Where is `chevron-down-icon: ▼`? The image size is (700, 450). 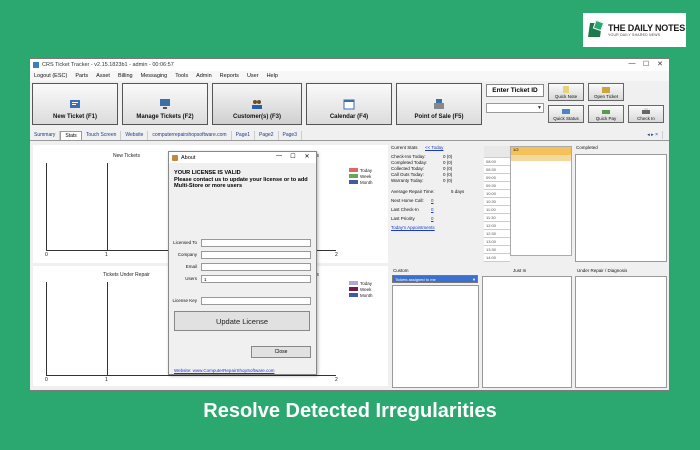
chevron-down-icon: ▼ is located at coordinates (539, 108).